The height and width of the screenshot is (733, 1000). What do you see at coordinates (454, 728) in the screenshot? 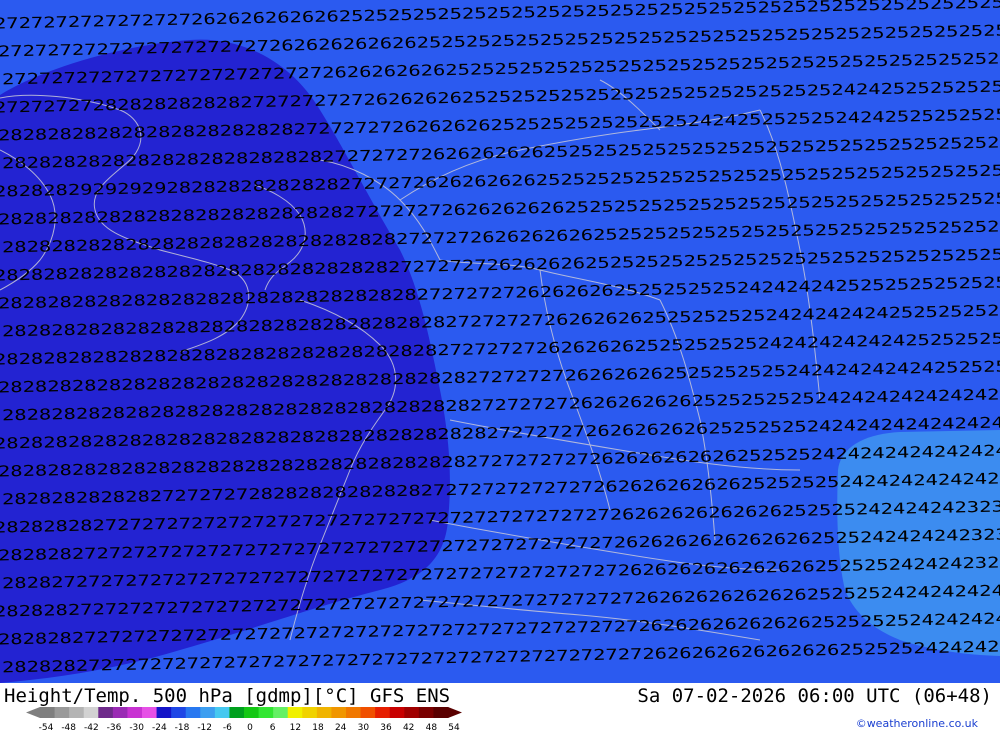
I see `scale-tick-label: 54` at bounding box center [454, 728].